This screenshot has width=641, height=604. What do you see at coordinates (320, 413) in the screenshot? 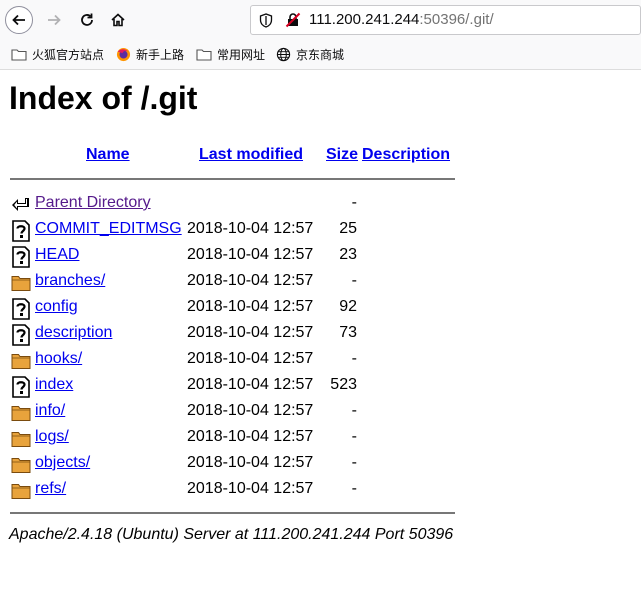
I see `file-row: info/2018-10-04 12:57 -` at bounding box center [320, 413].